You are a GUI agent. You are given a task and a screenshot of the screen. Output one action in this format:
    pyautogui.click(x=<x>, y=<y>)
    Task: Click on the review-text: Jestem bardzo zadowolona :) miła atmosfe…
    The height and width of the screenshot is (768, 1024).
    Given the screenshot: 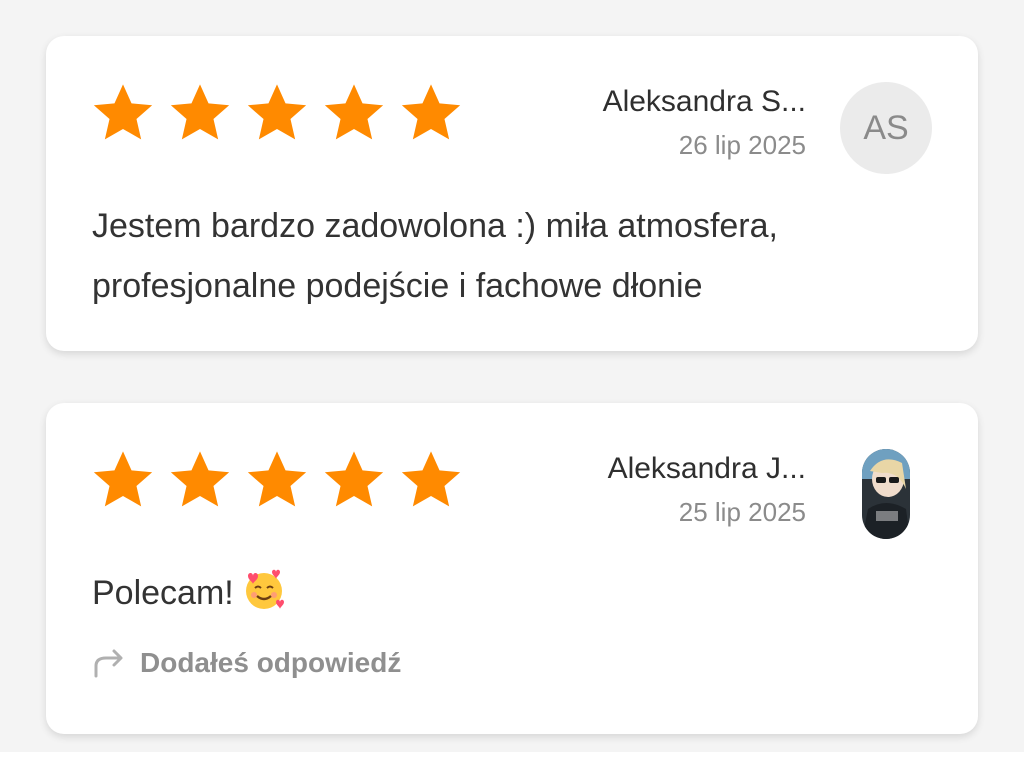 What is the action you would take?
    pyautogui.click(x=435, y=256)
    